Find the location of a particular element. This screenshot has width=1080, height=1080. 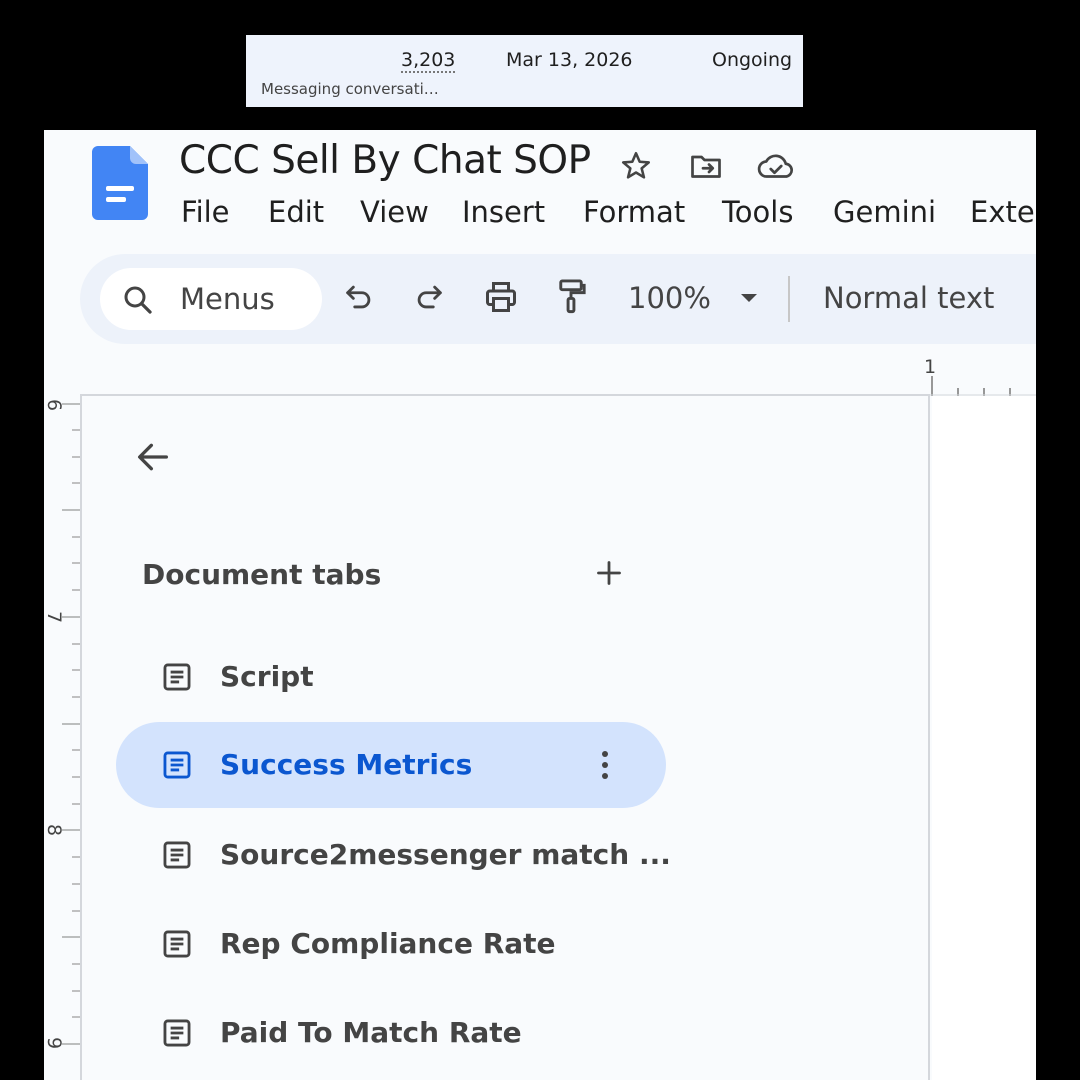

ruler-label: 7 is located at coordinates (55, 617).